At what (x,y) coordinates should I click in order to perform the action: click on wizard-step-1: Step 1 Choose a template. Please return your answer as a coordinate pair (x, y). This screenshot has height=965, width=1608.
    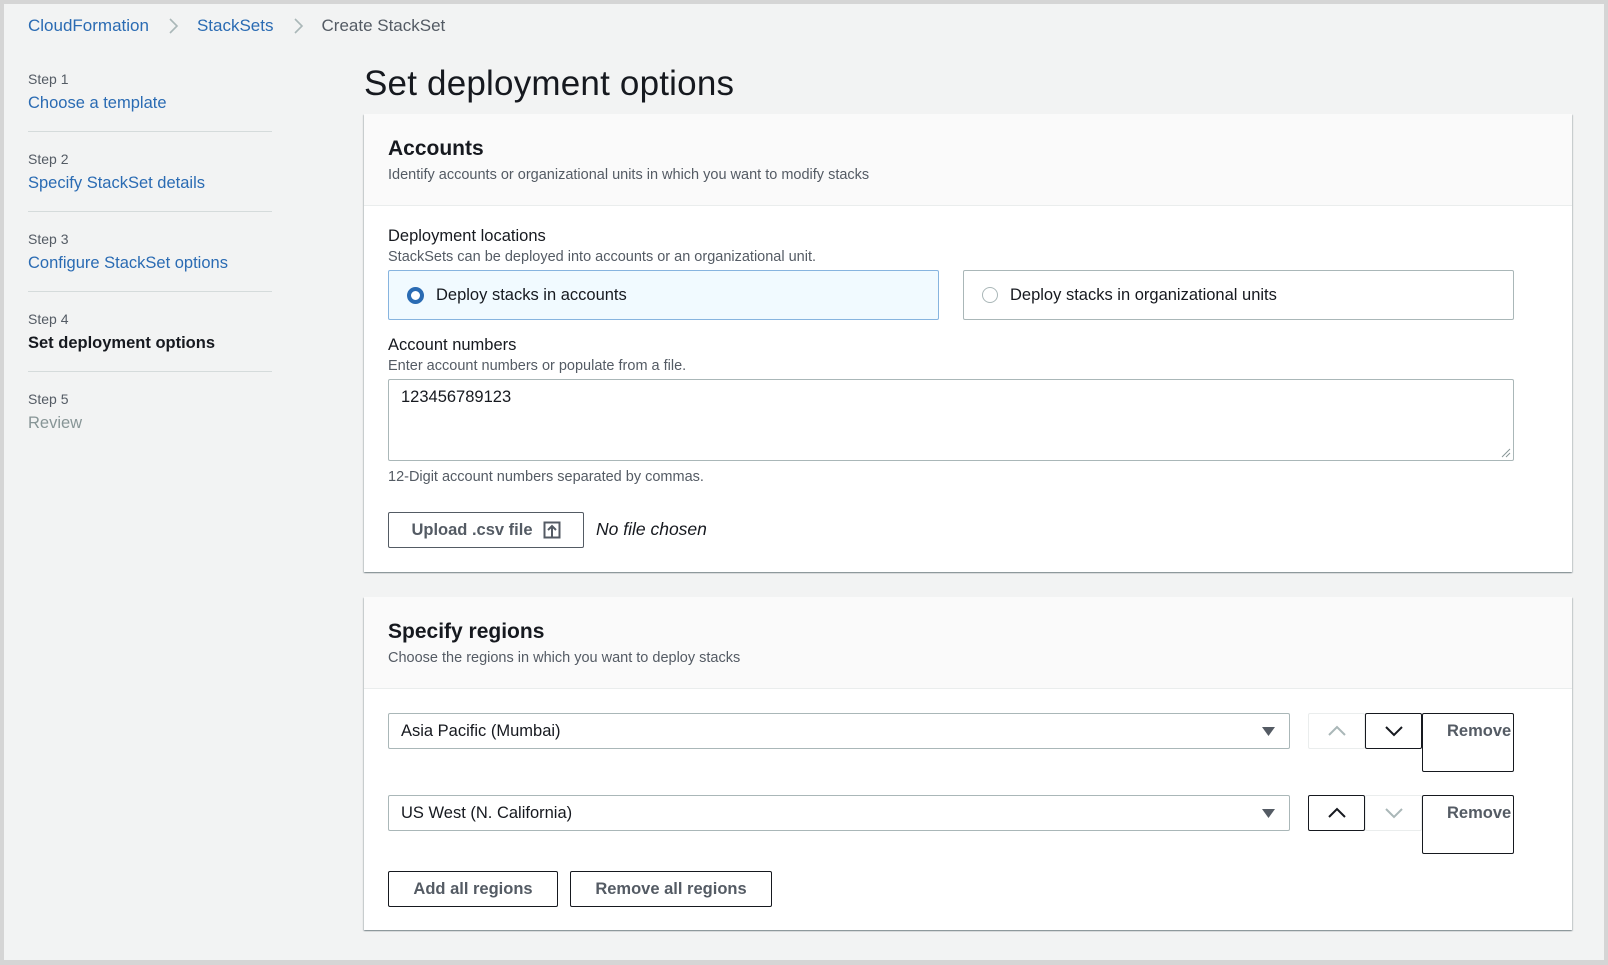
    Looking at the image, I should click on (150, 101).